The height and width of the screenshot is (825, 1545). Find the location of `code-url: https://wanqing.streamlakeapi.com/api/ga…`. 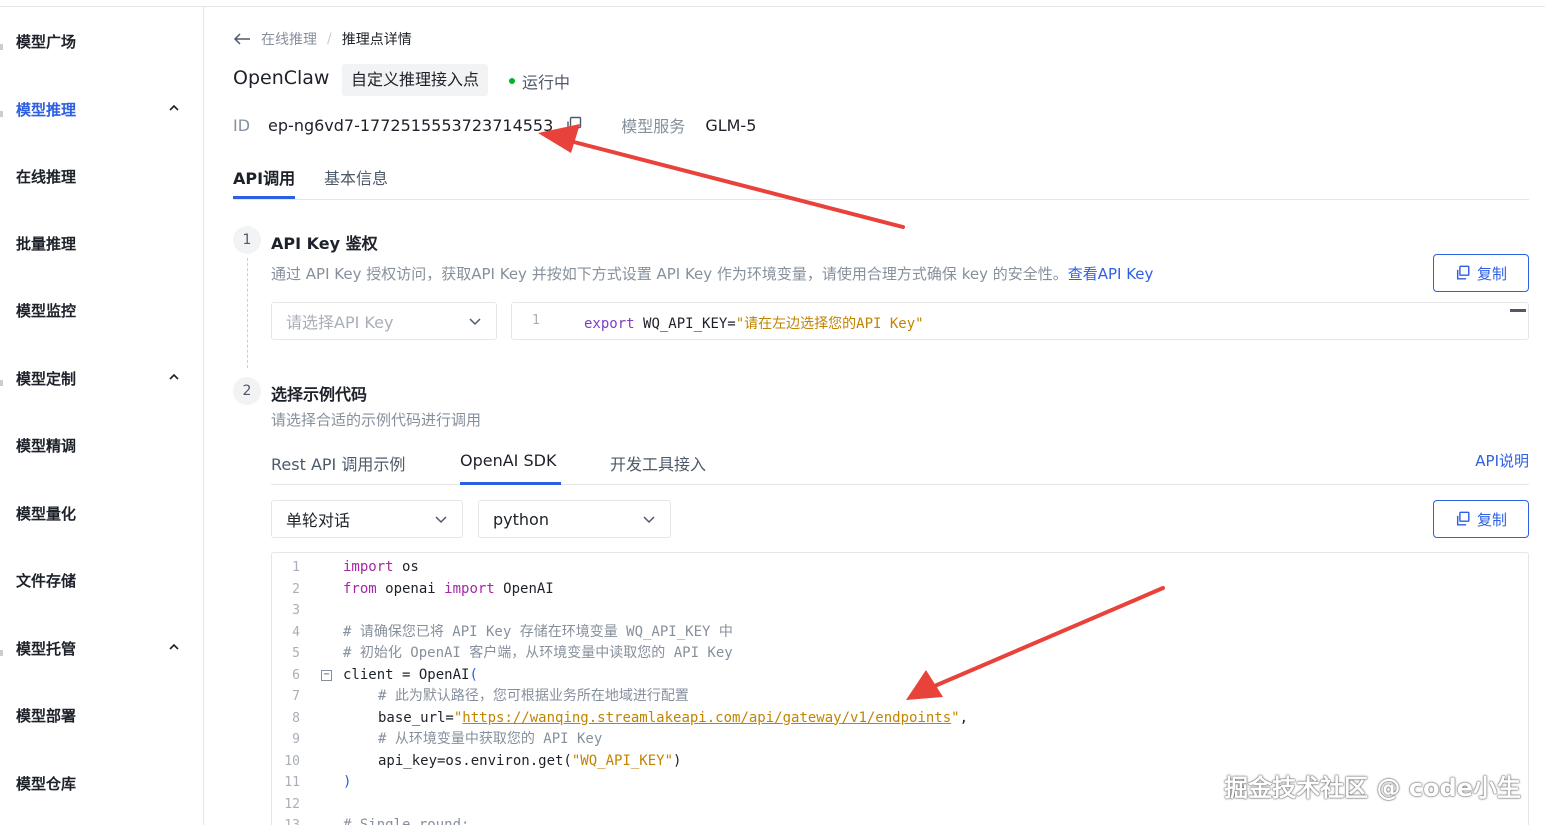

code-url: https://wanqing.streamlakeapi.com/api/ga… is located at coordinates (706, 718).